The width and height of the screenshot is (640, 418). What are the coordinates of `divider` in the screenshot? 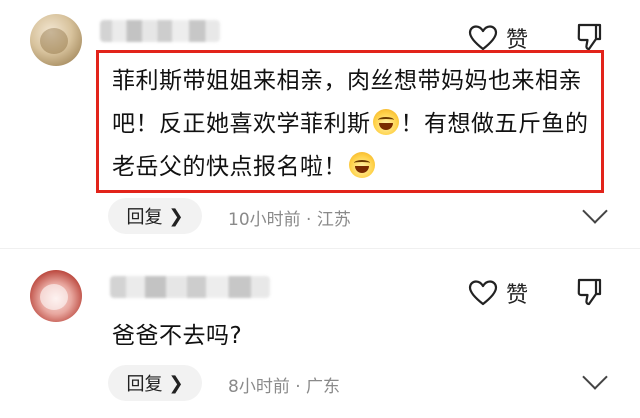 It's located at (320, 248).